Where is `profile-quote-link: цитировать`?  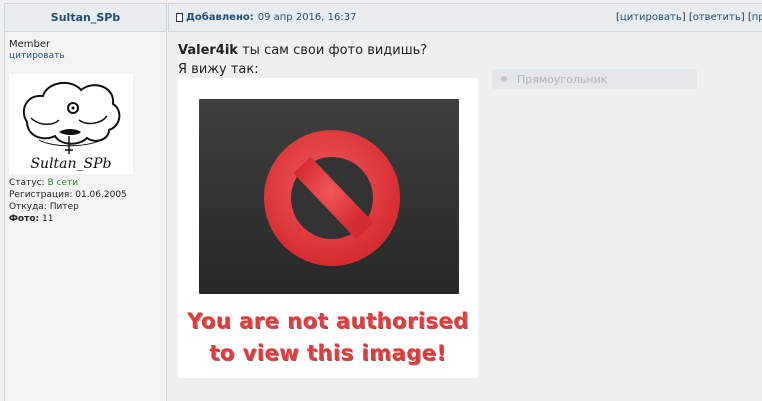
profile-quote-link: цитировать is located at coordinates (37, 56).